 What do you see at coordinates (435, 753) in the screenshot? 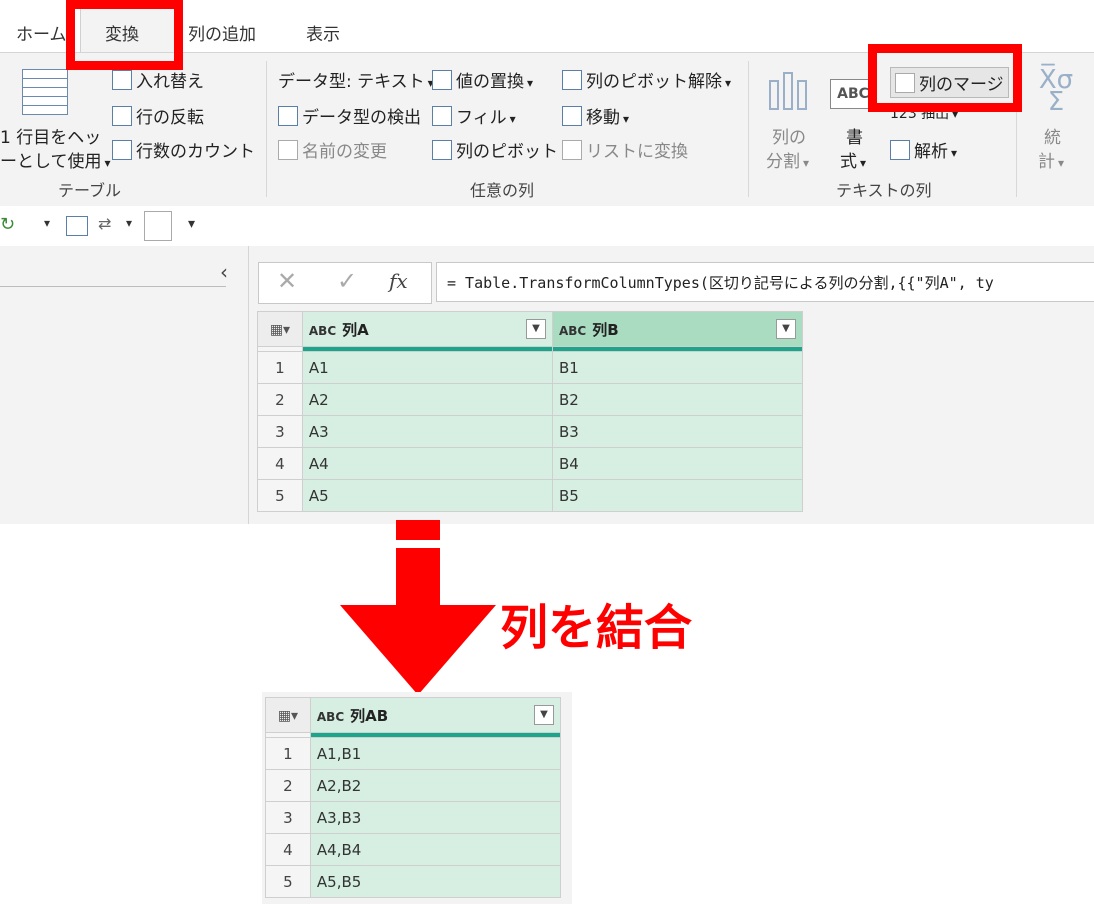
I see `table-cell: A1,B1` at bounding box center [435, 753].